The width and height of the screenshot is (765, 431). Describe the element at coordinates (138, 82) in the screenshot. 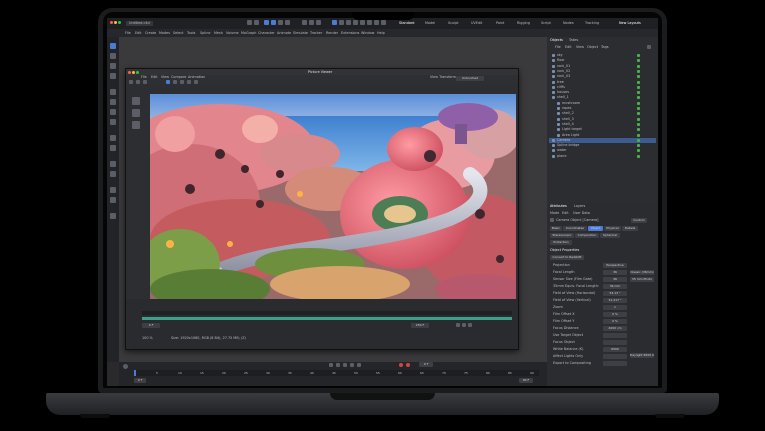

I see `stop-icon` at that location.